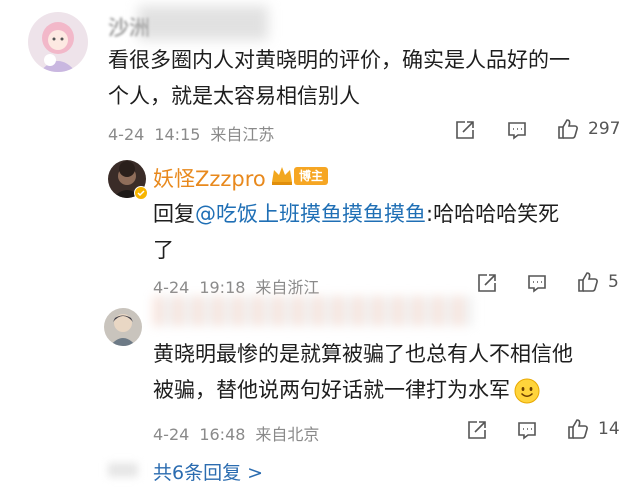 This screenshot has height=493, width=640. What do you see at coordinates (287, 434) in the screenshot?
I see `reply2-location: 来自北京` at bounding box center [287, 434].